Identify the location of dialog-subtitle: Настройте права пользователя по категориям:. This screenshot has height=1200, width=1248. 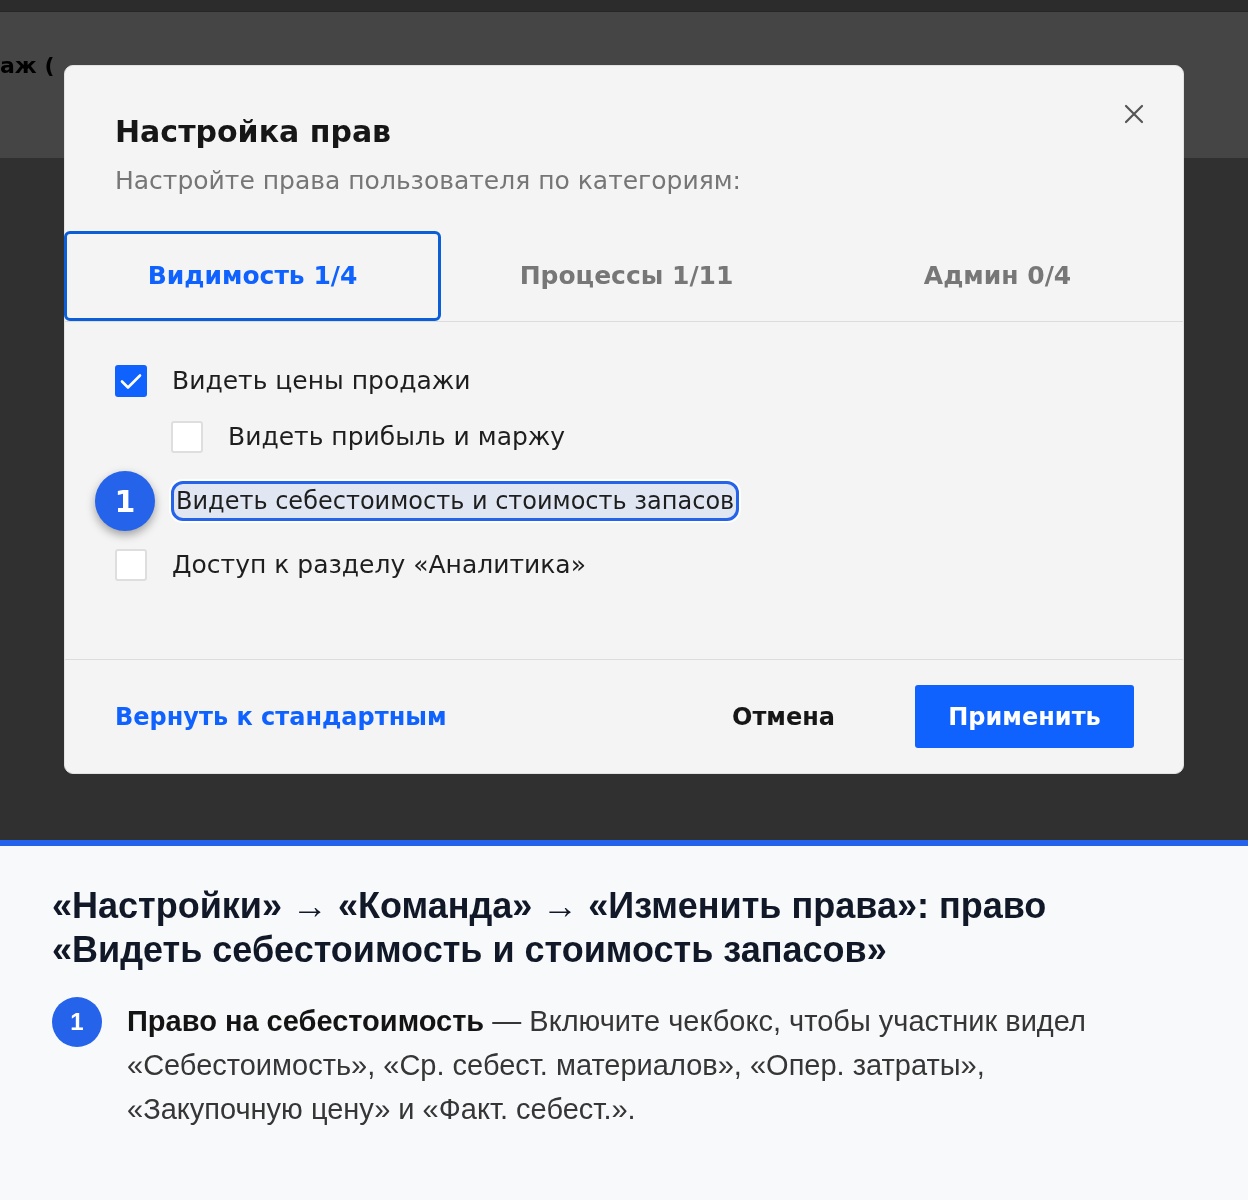
(428, 181).